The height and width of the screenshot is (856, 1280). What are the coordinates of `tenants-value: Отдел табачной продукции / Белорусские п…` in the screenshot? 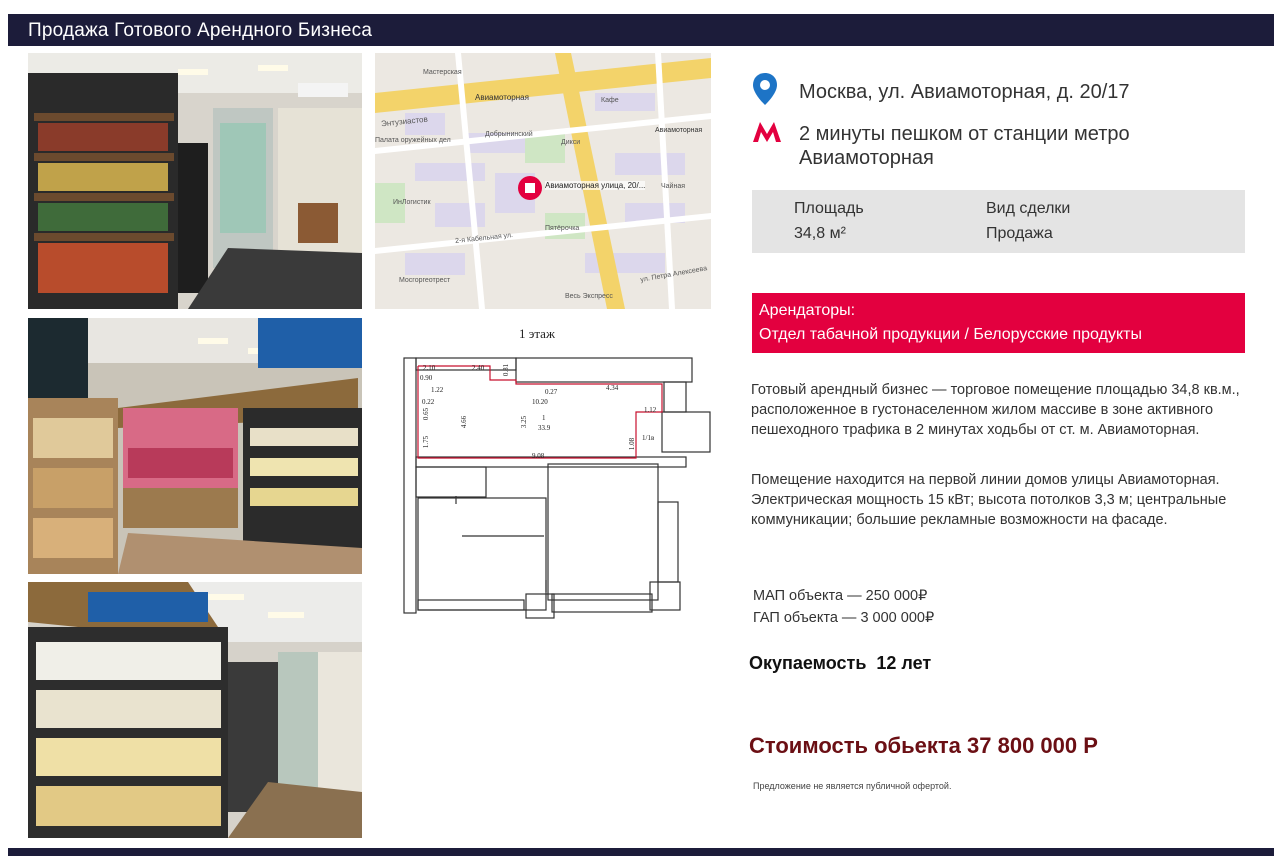 It's located at (950, 334).